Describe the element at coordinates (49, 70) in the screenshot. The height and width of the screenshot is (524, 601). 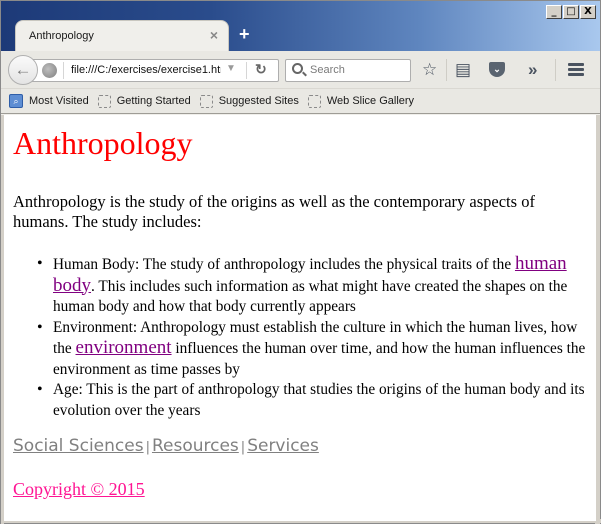
I see `globe-icon` at that location.